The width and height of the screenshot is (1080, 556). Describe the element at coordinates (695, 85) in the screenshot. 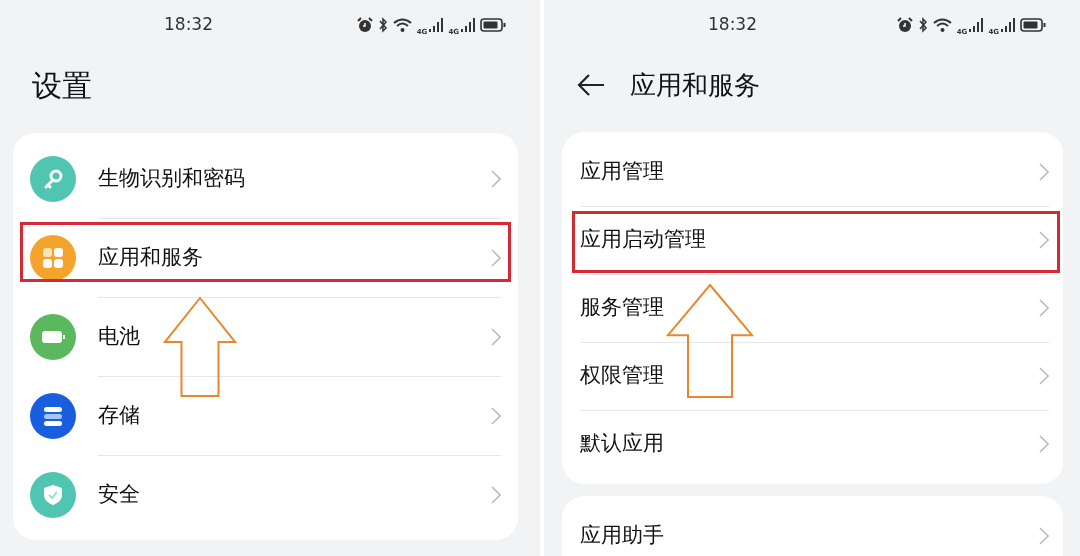

I see `page-title: 应用和服务` at that location.